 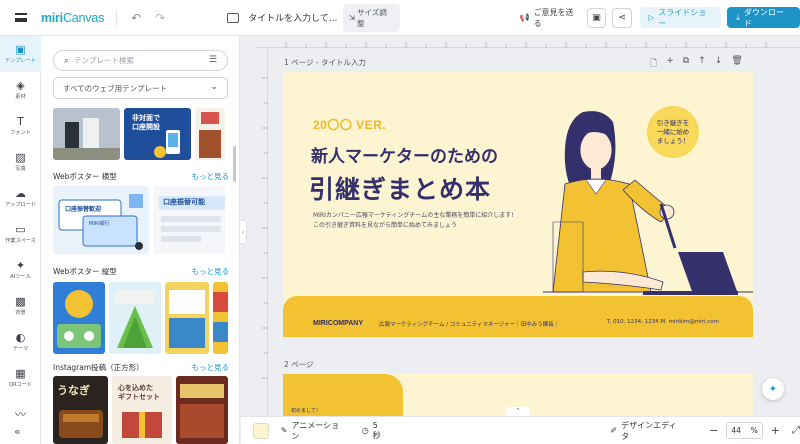 What do you see at coordinates (763, 17) in the screenshot?
I see `download-button: ⤓ ダウンロード` at bounding box center [763, 17].